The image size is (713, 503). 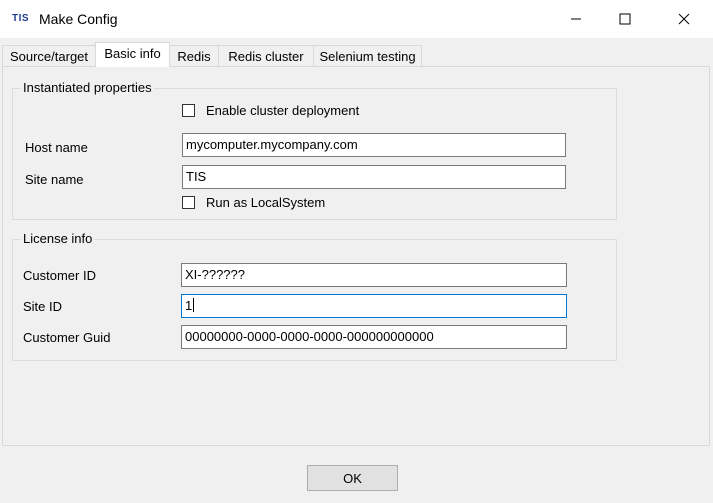 I want to click on tab-basic-info: Basic info, so click(x=132, y=54).